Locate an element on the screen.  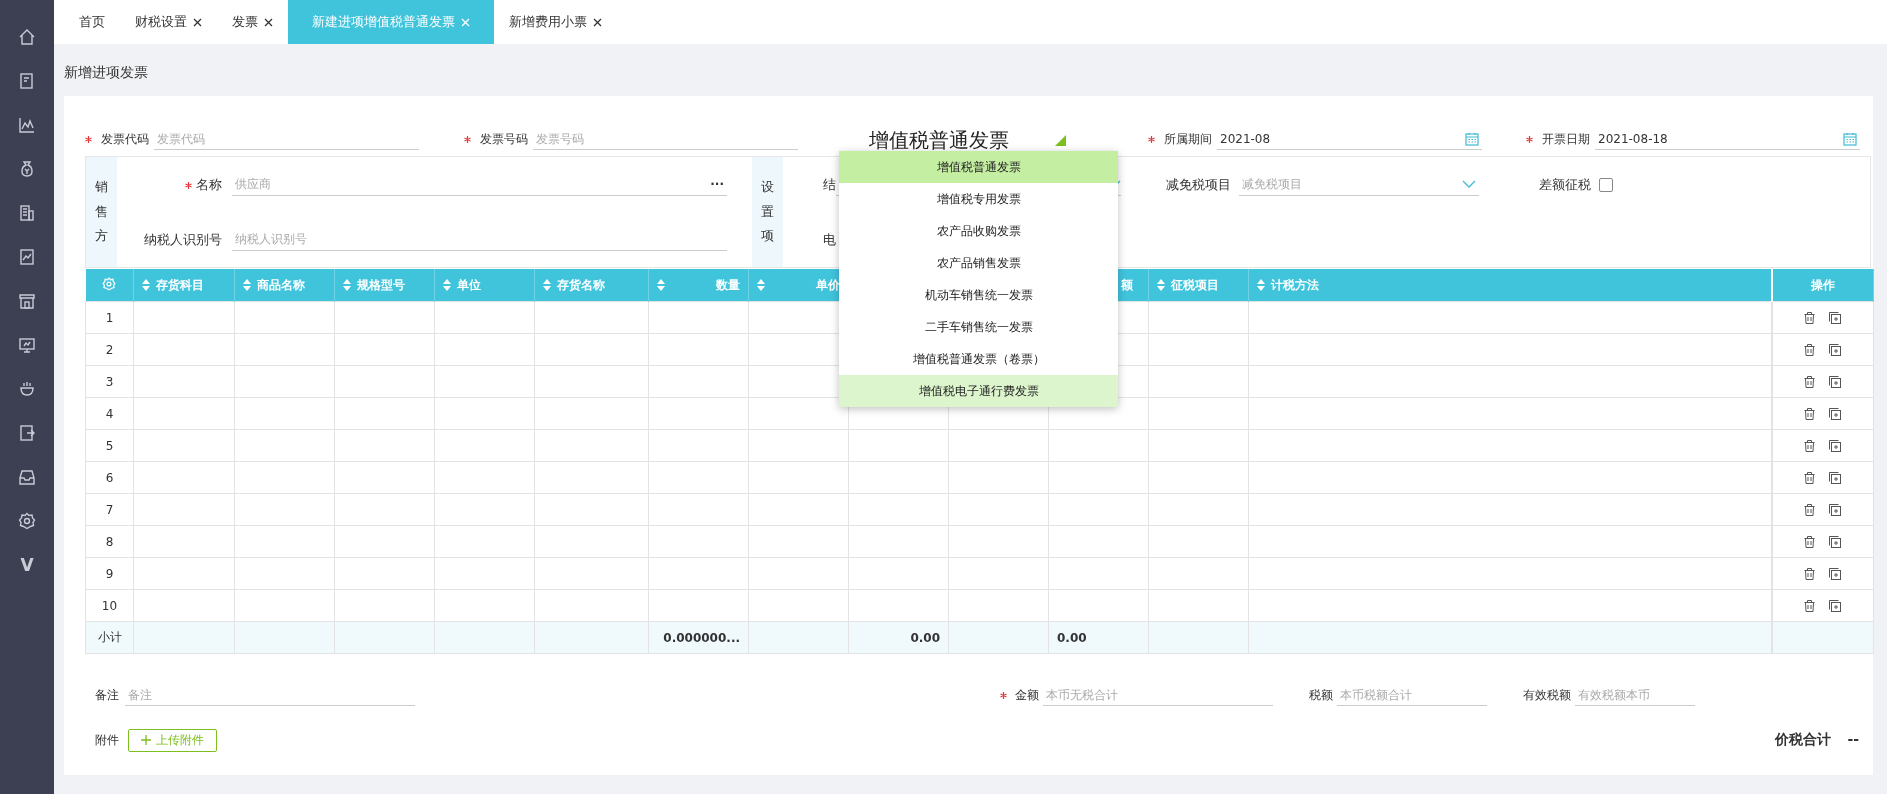
row-number: 2 is located at coordinates (109, 349).